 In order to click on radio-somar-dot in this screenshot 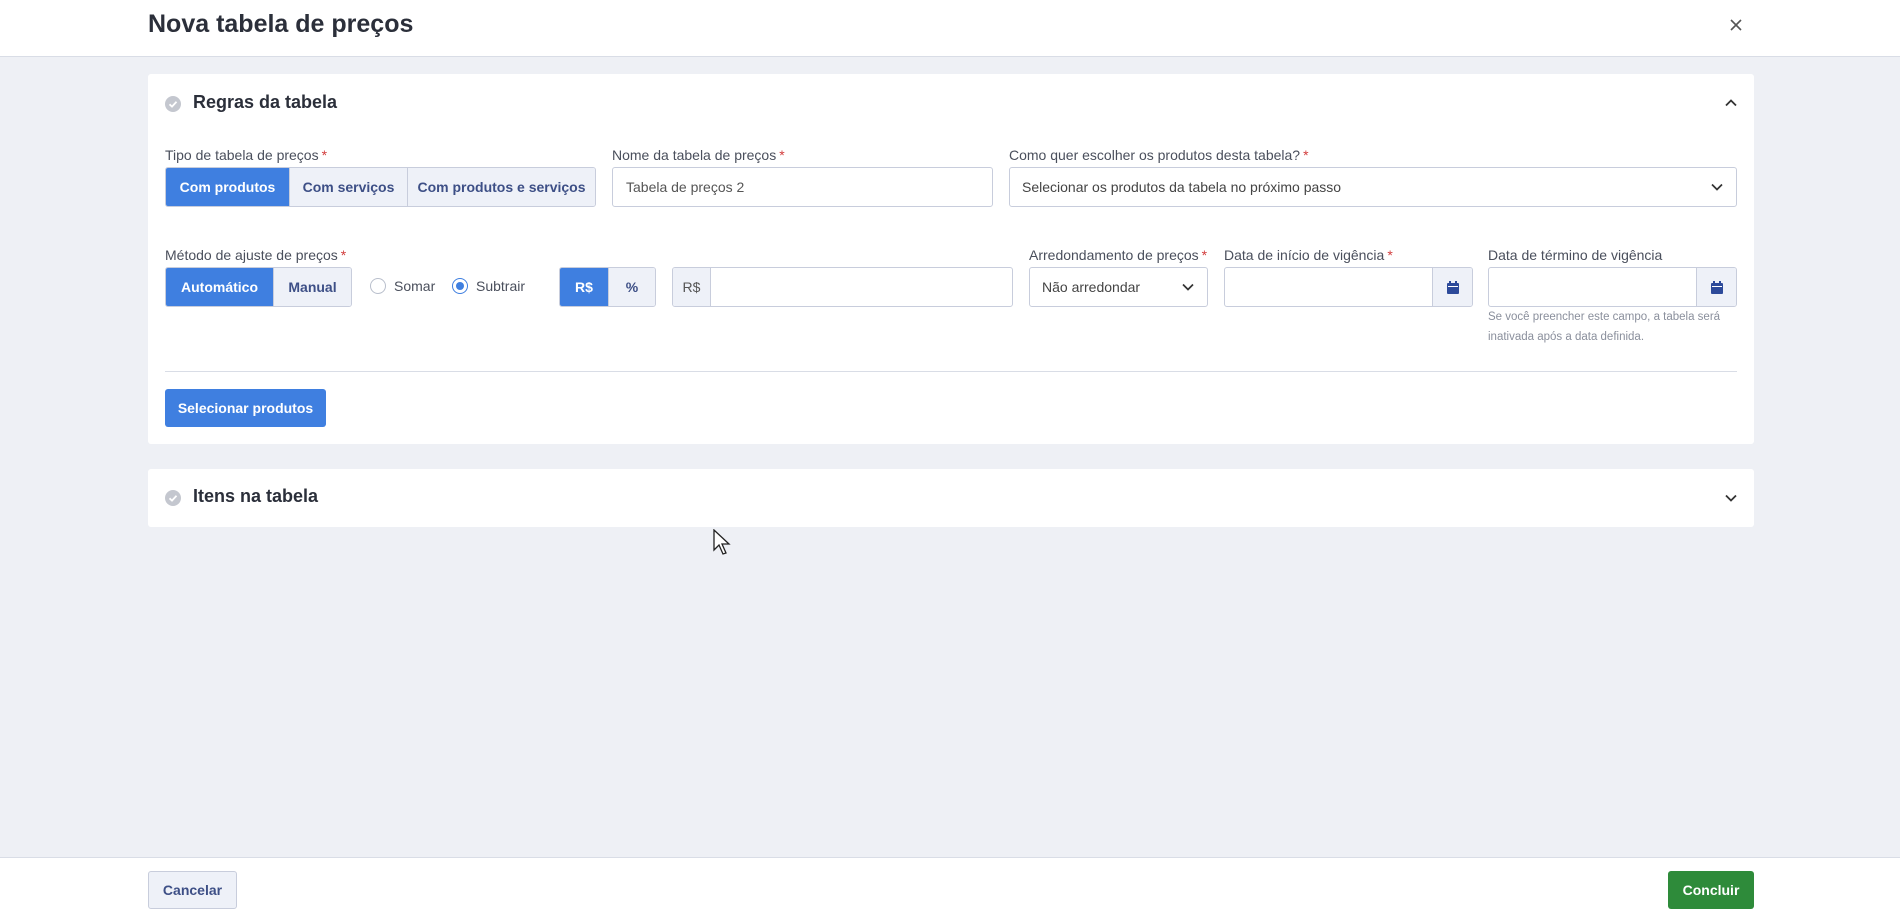, I will do `click(378, 286)`.